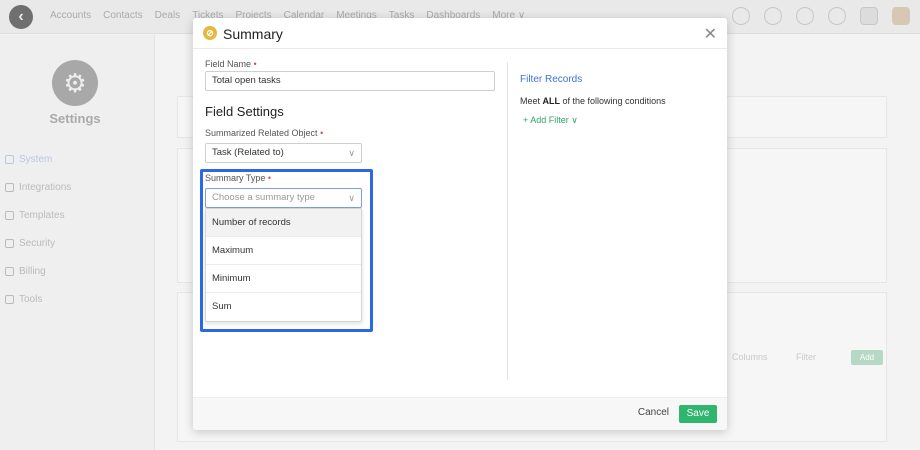  I want to click on filter-records-title: Filter Records, so click(551, 79).